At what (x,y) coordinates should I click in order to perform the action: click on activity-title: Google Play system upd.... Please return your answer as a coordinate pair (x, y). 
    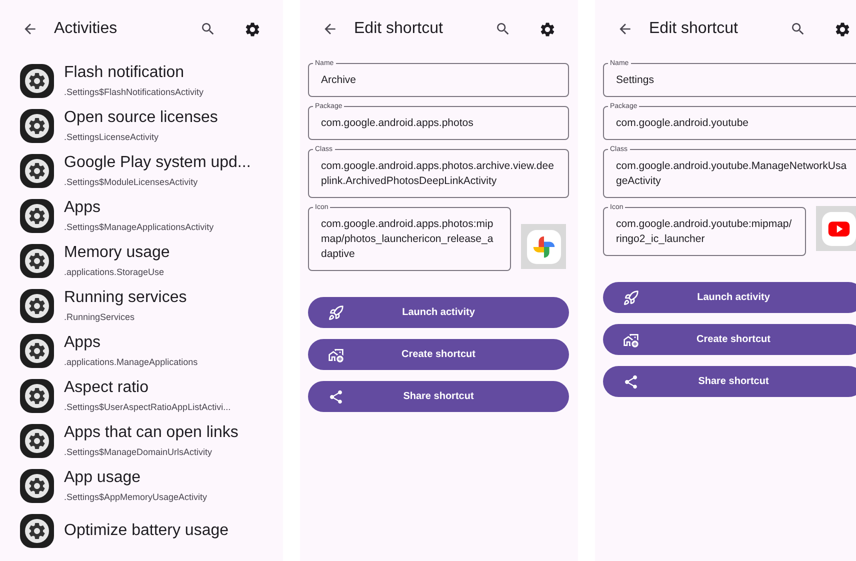
    Looking at the image, I should click on (157, 162).